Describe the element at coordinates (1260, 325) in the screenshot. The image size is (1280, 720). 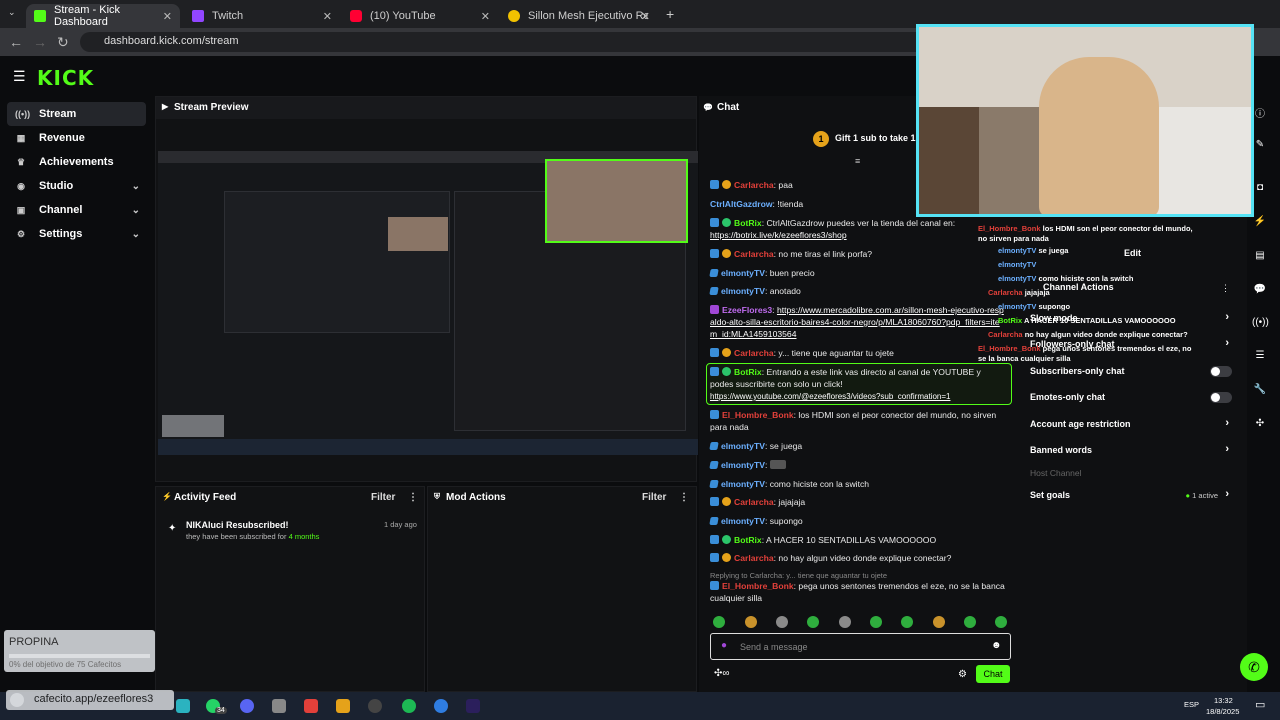
I see `broadcast-icon: ((•))` at that location.